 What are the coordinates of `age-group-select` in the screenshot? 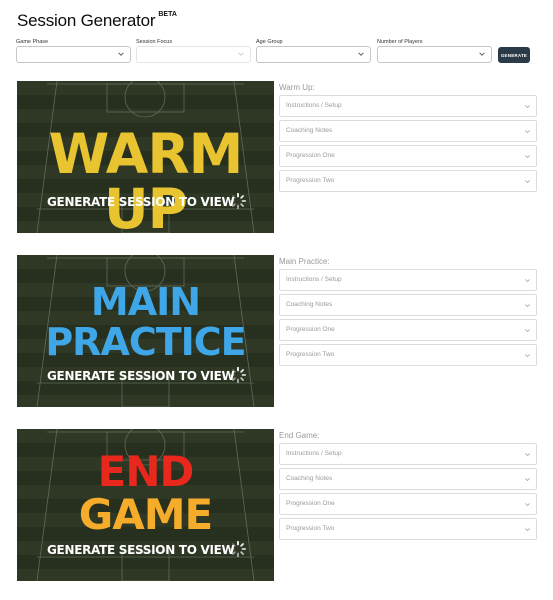 It's located at (313, 54).